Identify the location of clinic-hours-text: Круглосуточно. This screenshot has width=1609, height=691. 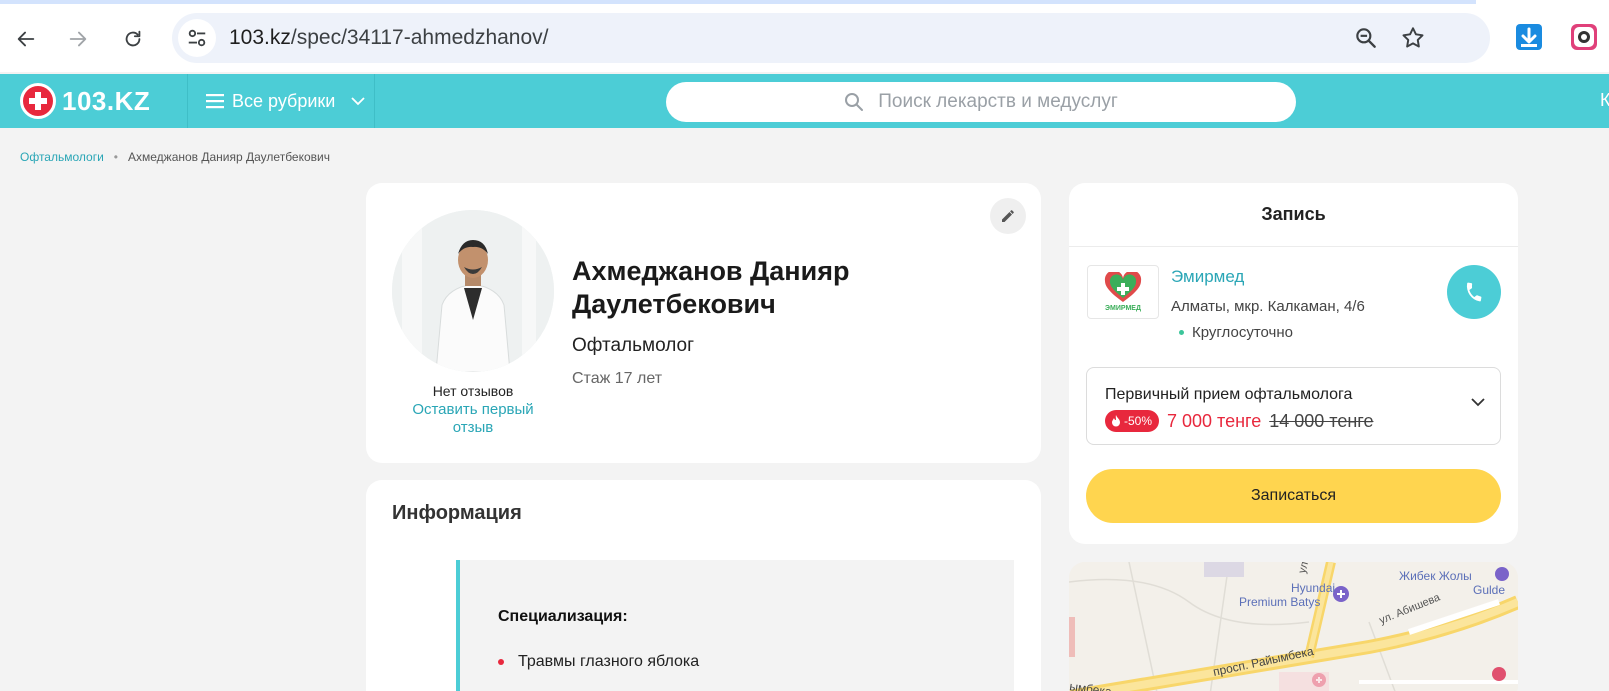
(1242, 332).